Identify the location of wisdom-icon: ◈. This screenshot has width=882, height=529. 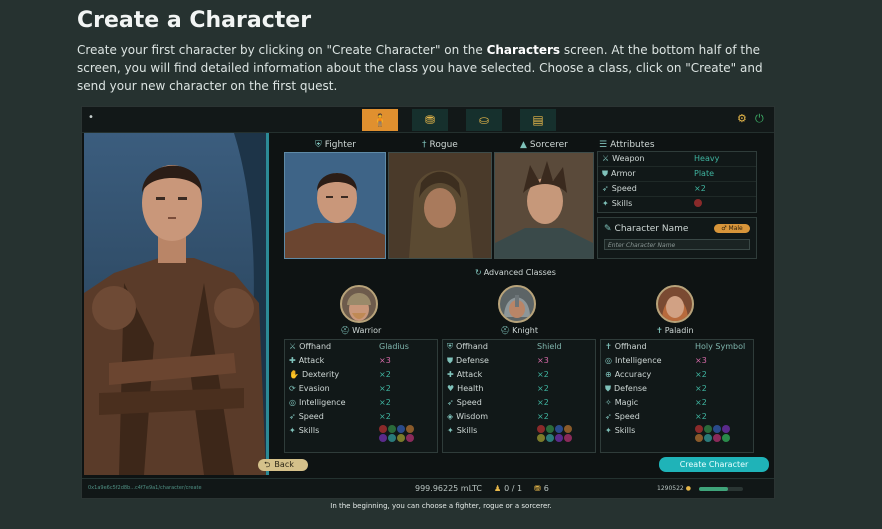
(450, 416).